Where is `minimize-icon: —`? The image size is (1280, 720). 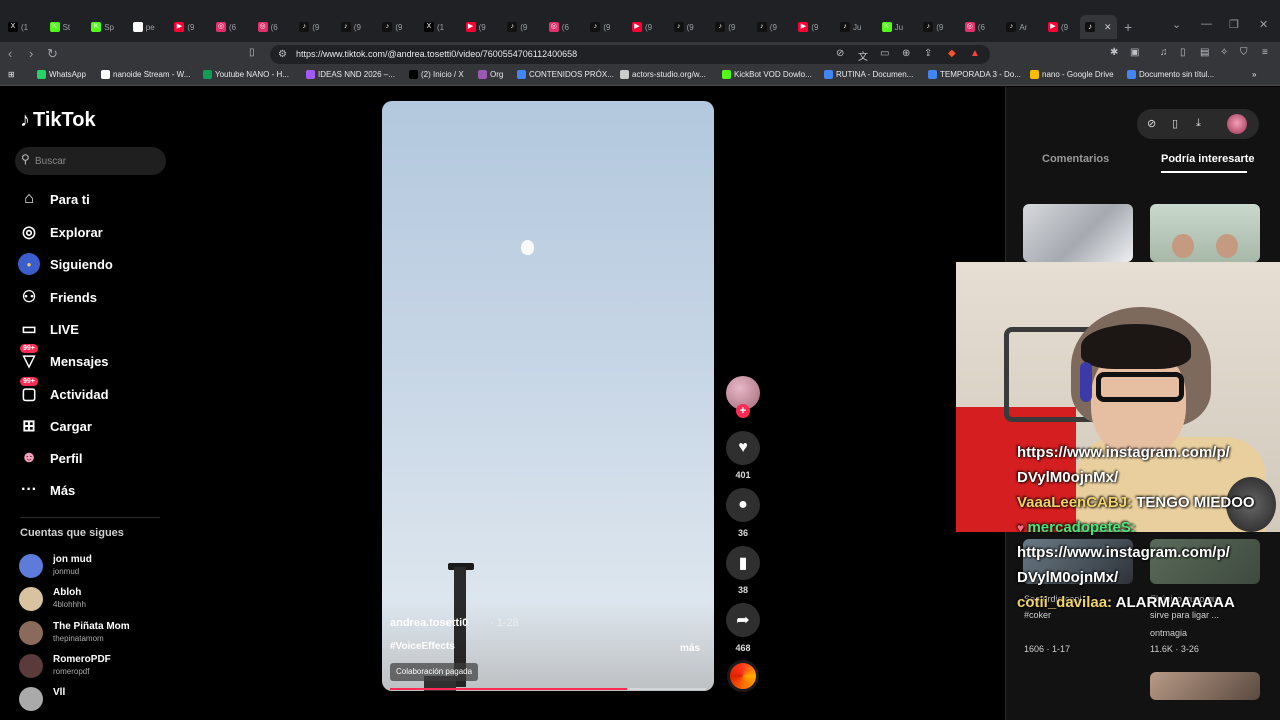 minimize-icon: — is located at coordinates (1206, 24).